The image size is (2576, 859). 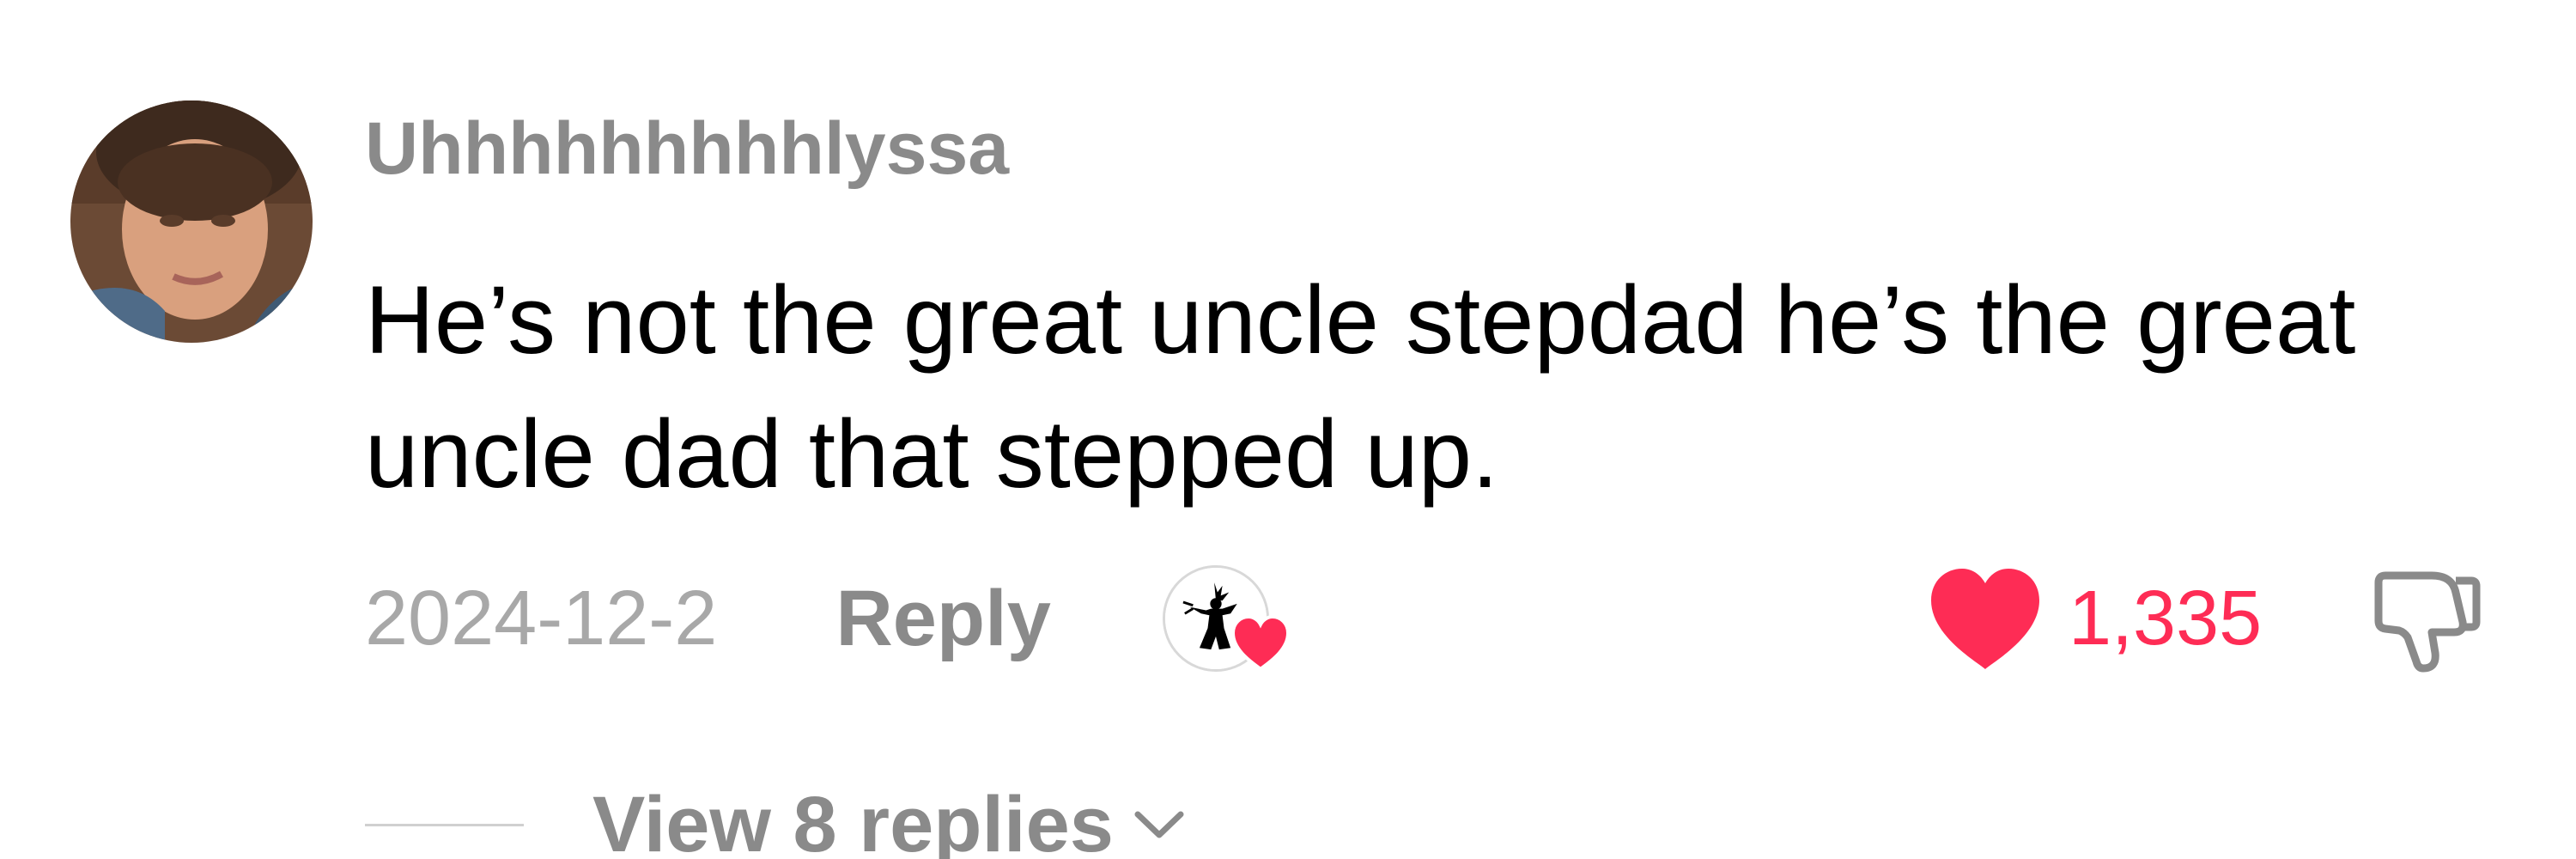 I want to click on like-count: 1,335, so click(x=2166, y=618).